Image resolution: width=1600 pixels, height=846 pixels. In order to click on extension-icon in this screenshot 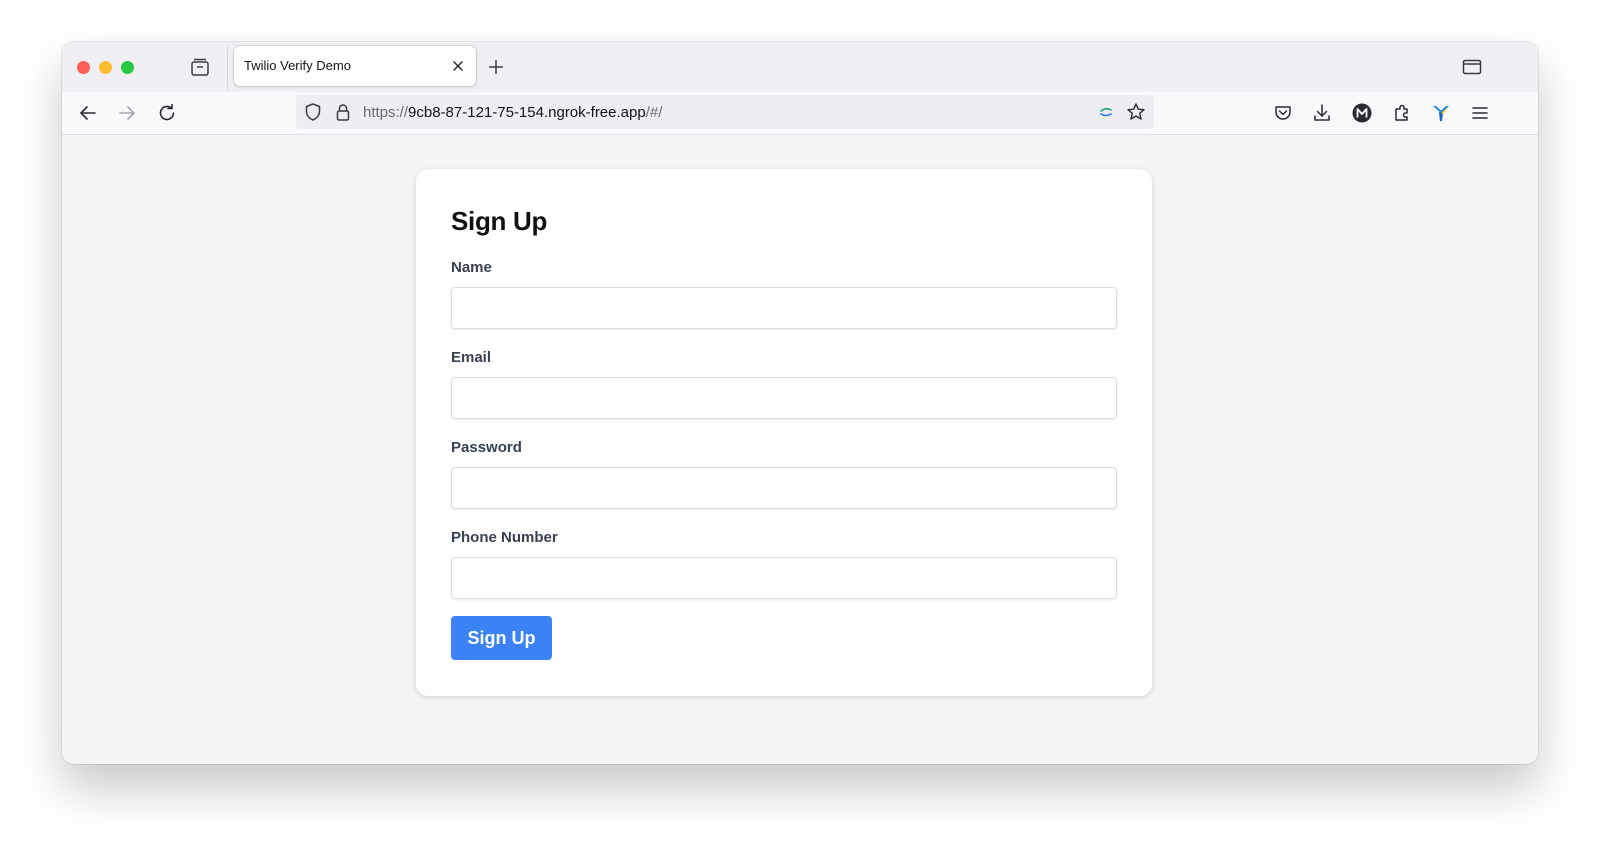, I will do `click(1441, 113)`.